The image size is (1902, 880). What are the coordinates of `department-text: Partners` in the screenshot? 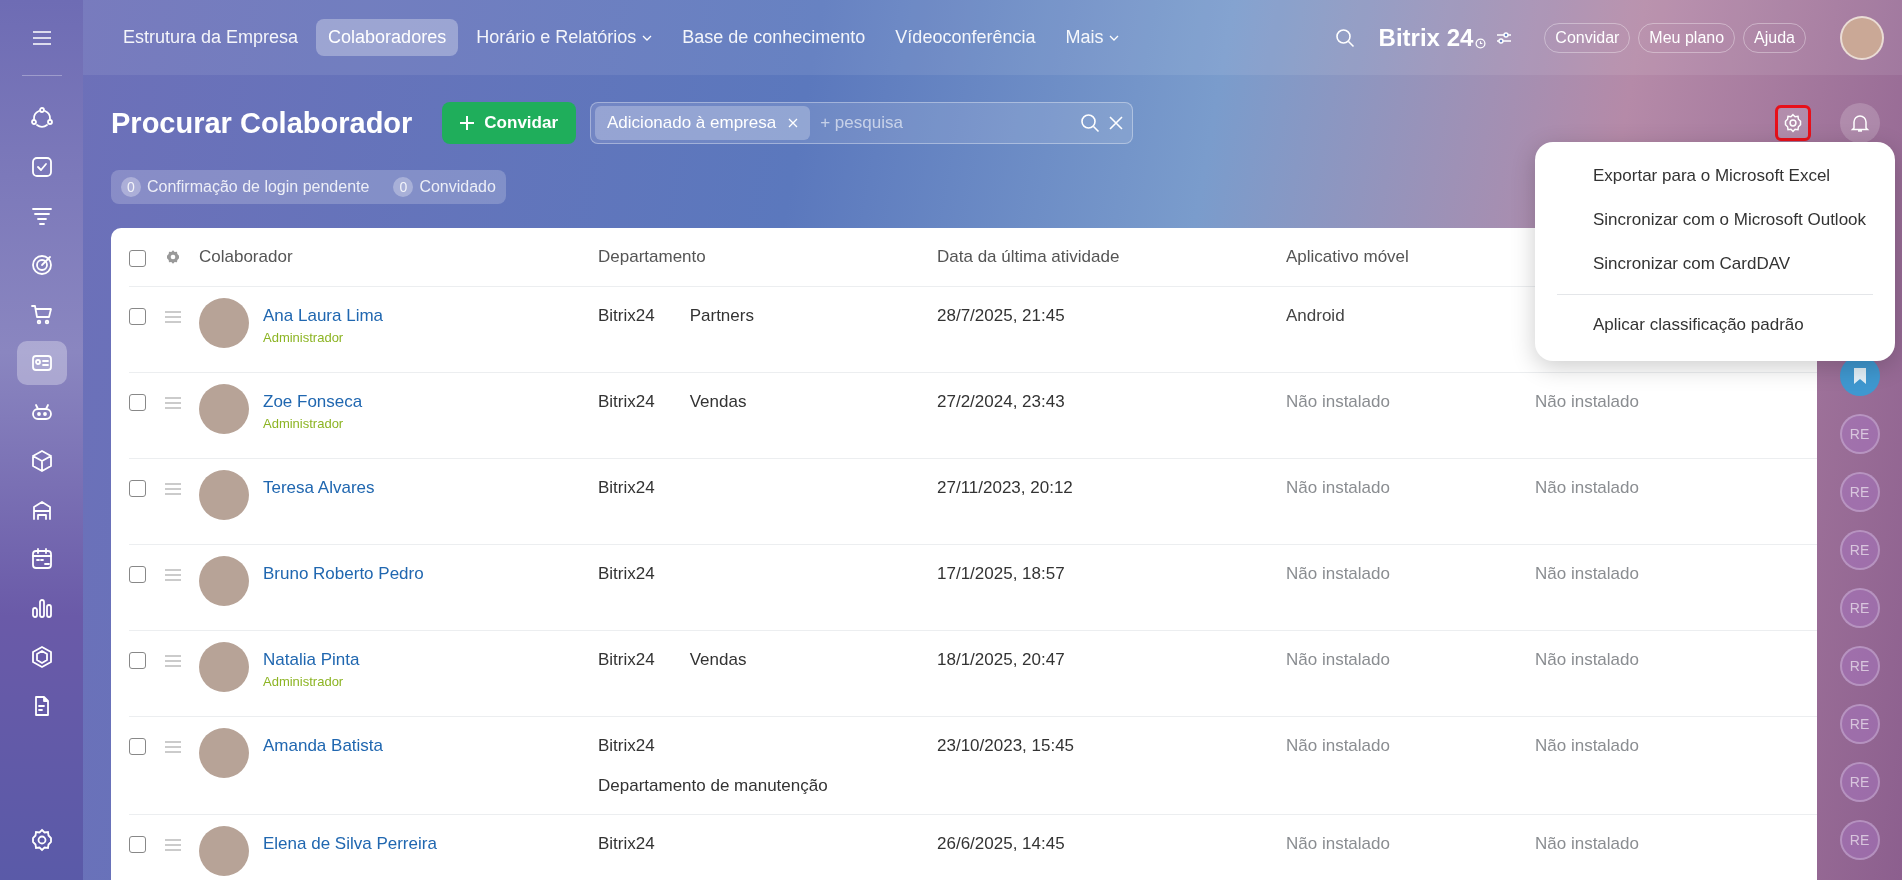 It's located at (721, 316).